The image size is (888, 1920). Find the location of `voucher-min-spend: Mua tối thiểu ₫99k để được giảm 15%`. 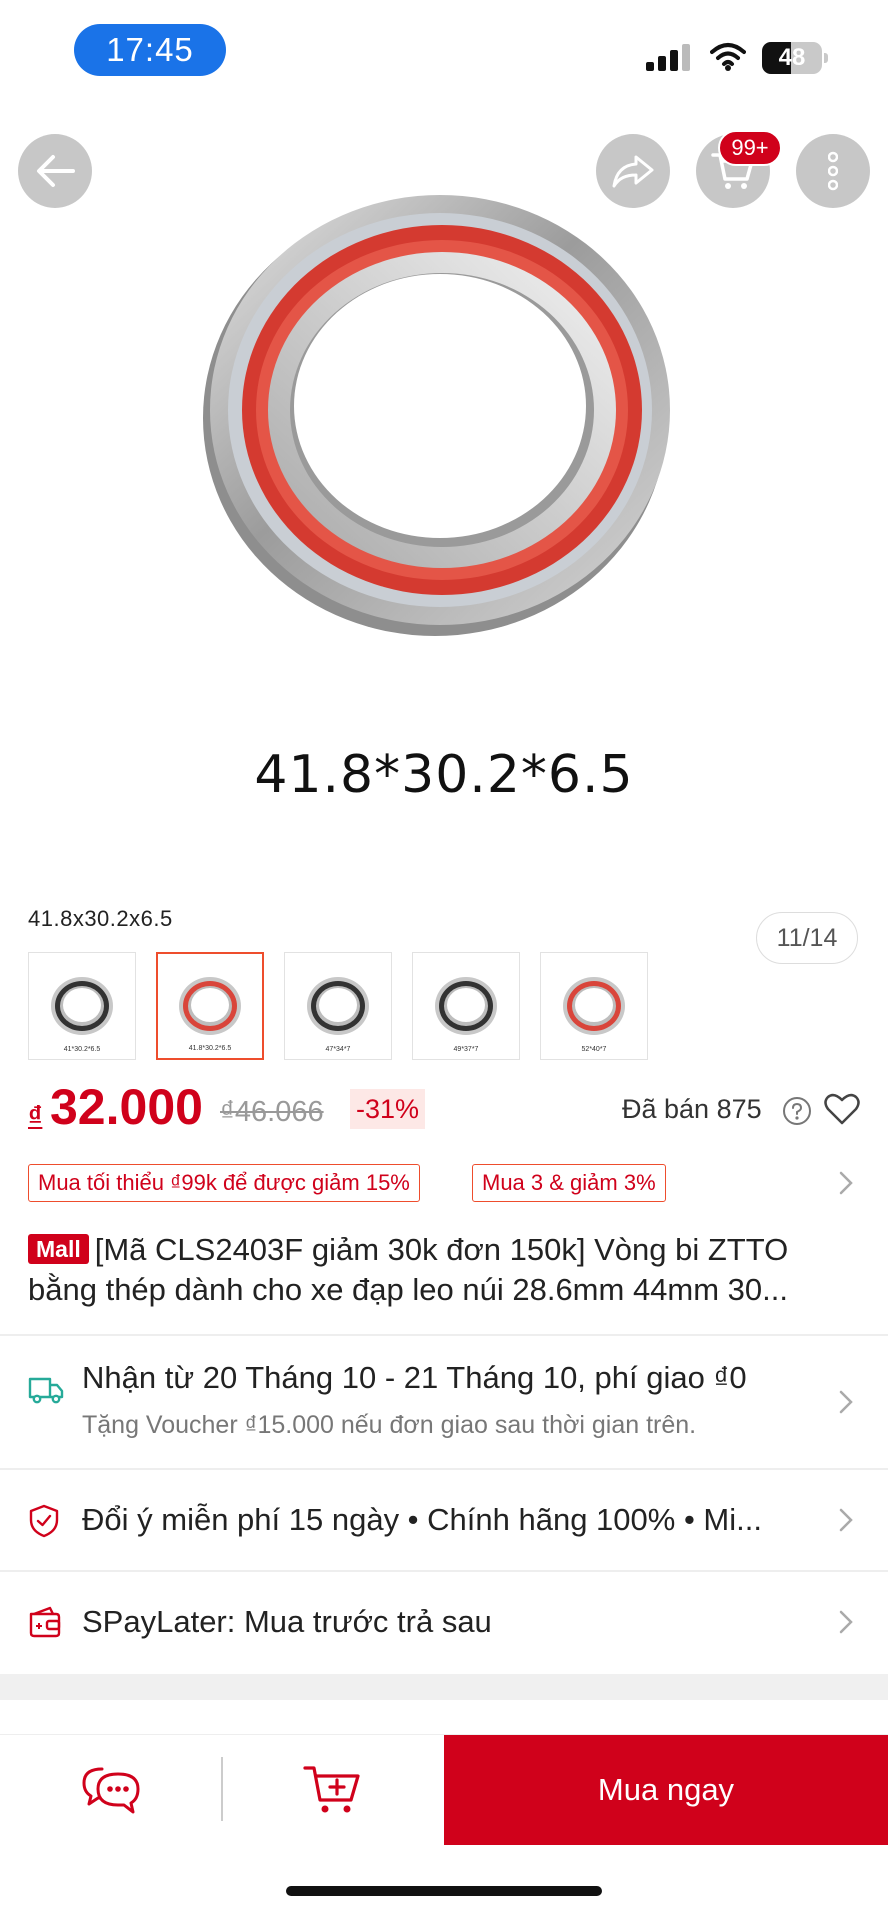

voucher-min-spend: Mua tối thiểu ₫99k để được giảm 15% is located at coordinates (224, 1183).